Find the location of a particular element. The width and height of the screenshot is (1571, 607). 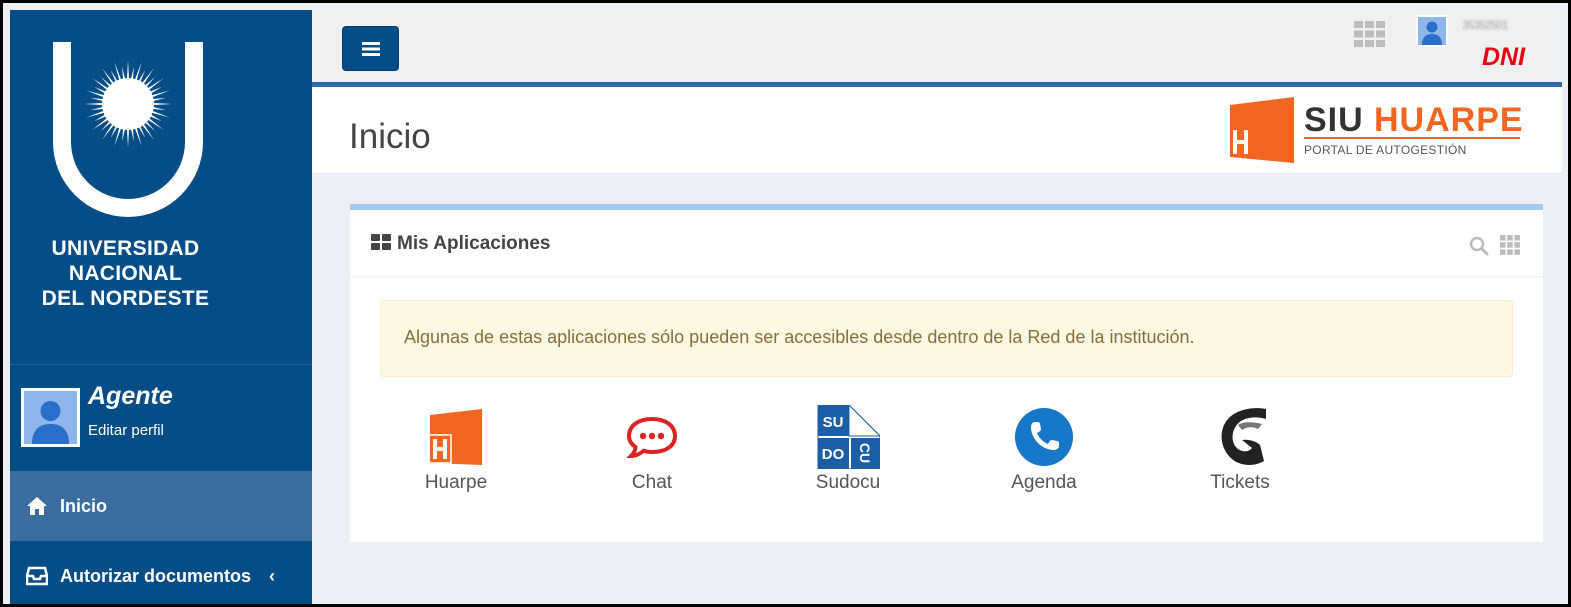

apps-grid-icon is located at coordinates (1369, 34).